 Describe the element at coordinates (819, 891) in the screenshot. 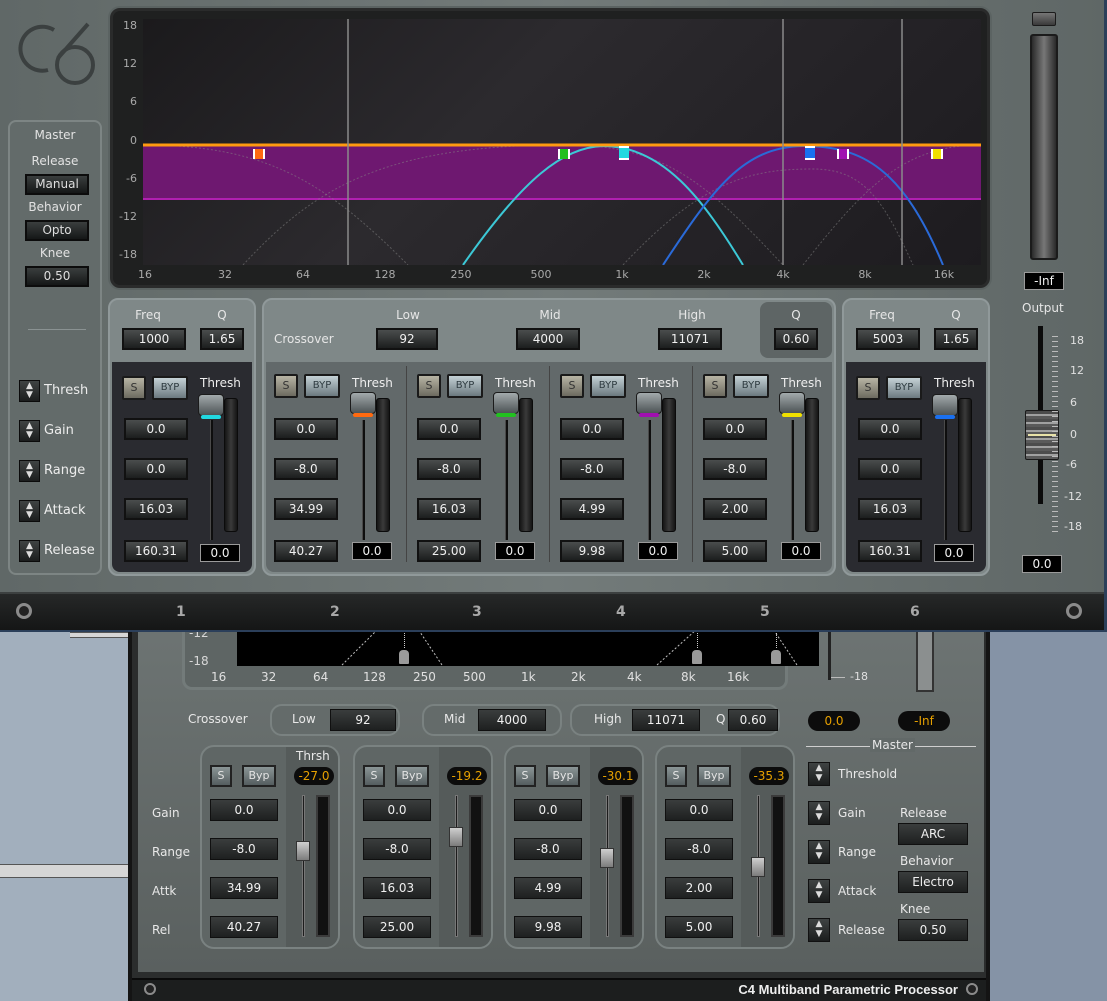

I see `c4-attack-spin: ▲ ▼` at that location.